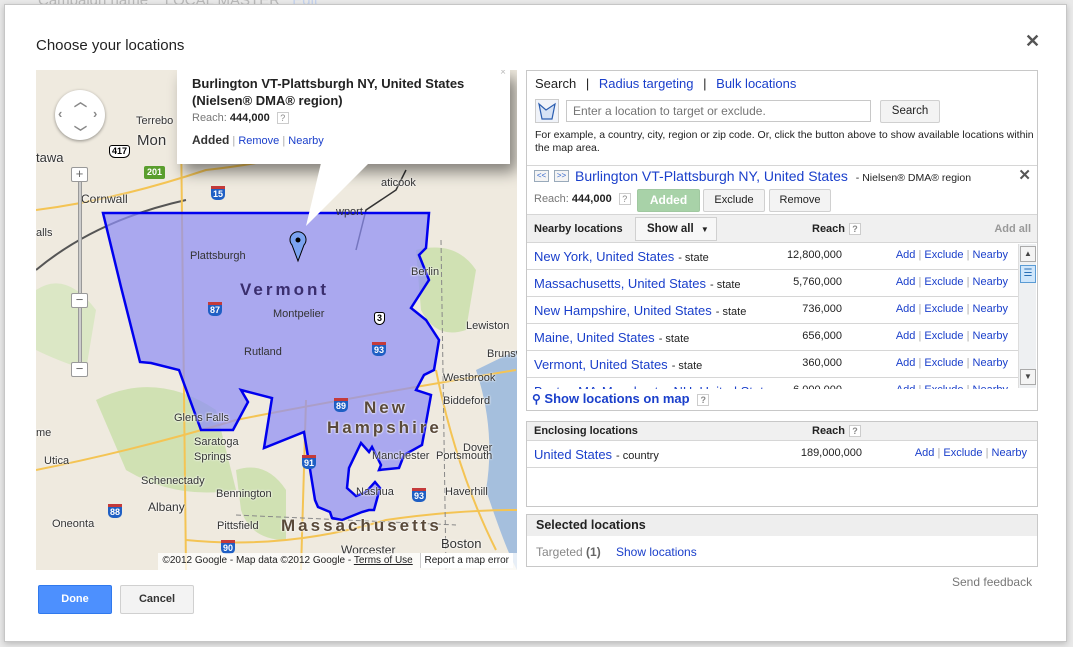  I want to click on terms-of-use-link: Terms of Use, so click(383, 560).